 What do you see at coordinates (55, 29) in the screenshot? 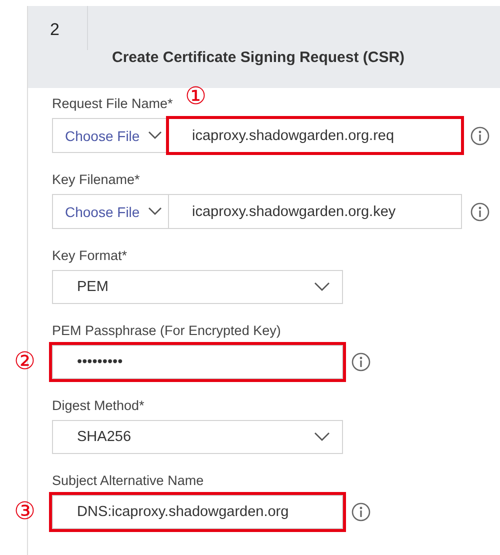
I see `step-number: 2` at bounding box center [55, 29].